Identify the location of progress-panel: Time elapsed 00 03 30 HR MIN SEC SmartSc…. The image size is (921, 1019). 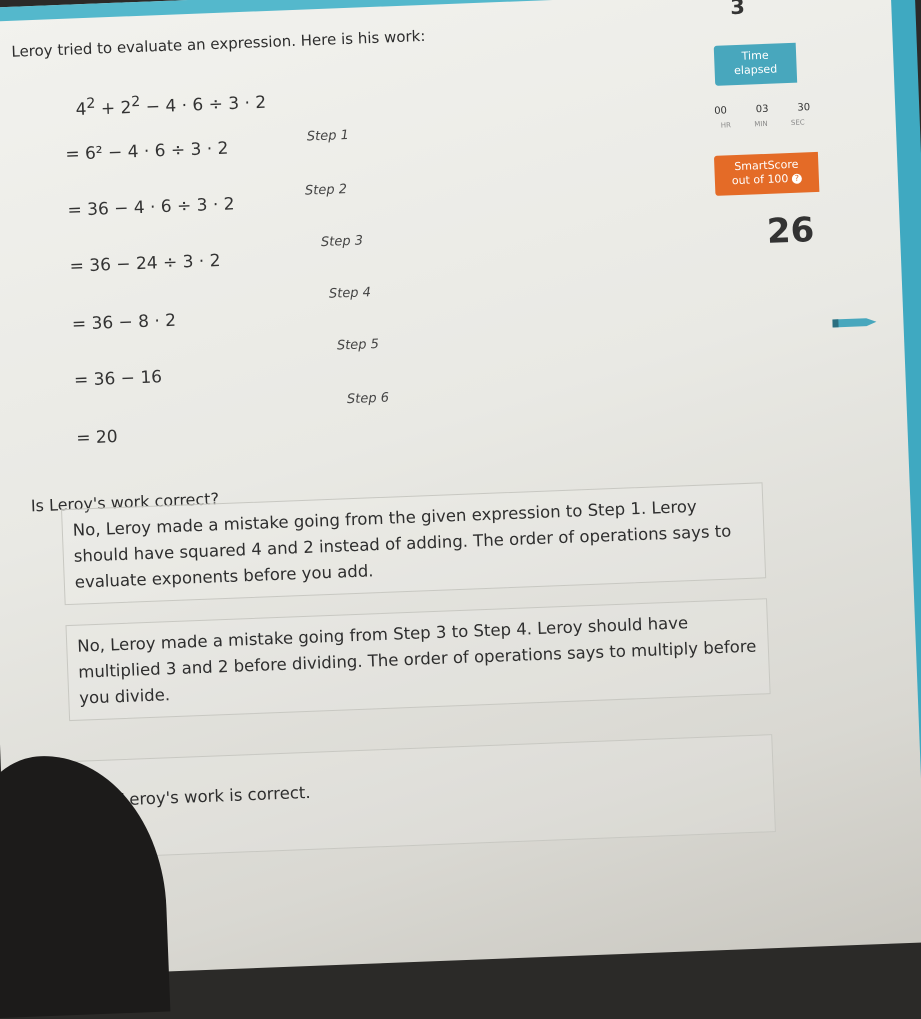
(785, 175).